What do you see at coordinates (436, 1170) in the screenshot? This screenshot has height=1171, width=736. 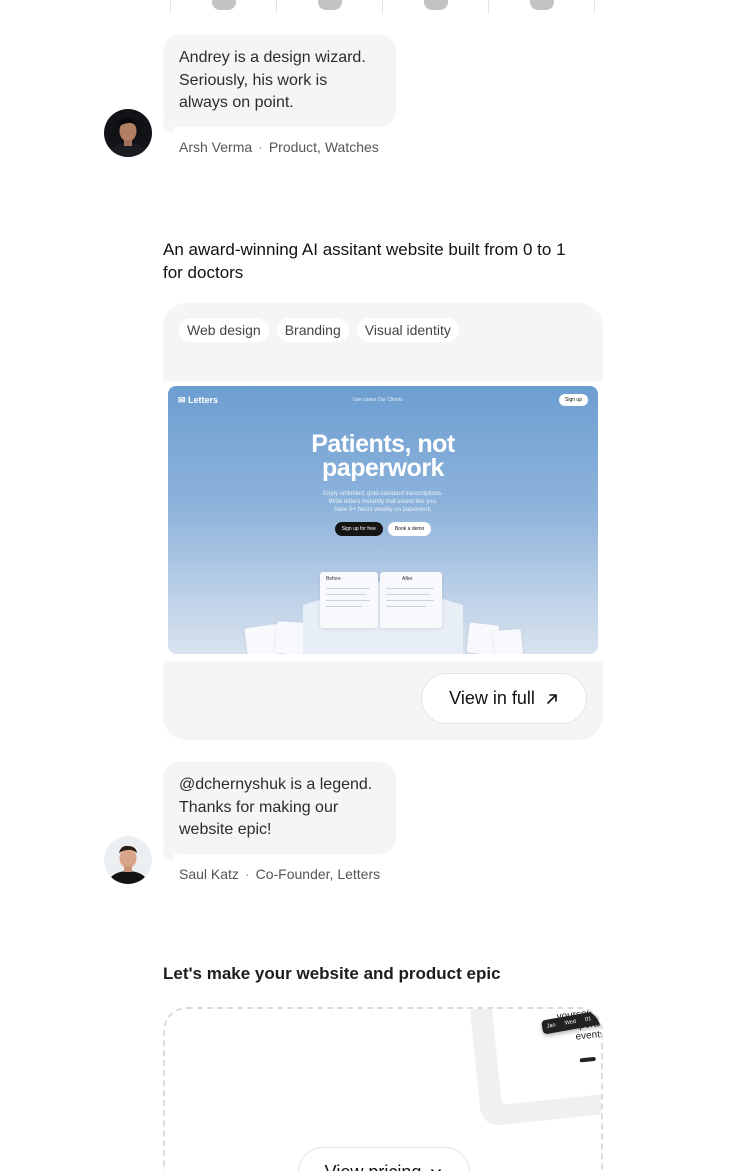 I see `chevron-icon` at bounding box center [436, 1170].